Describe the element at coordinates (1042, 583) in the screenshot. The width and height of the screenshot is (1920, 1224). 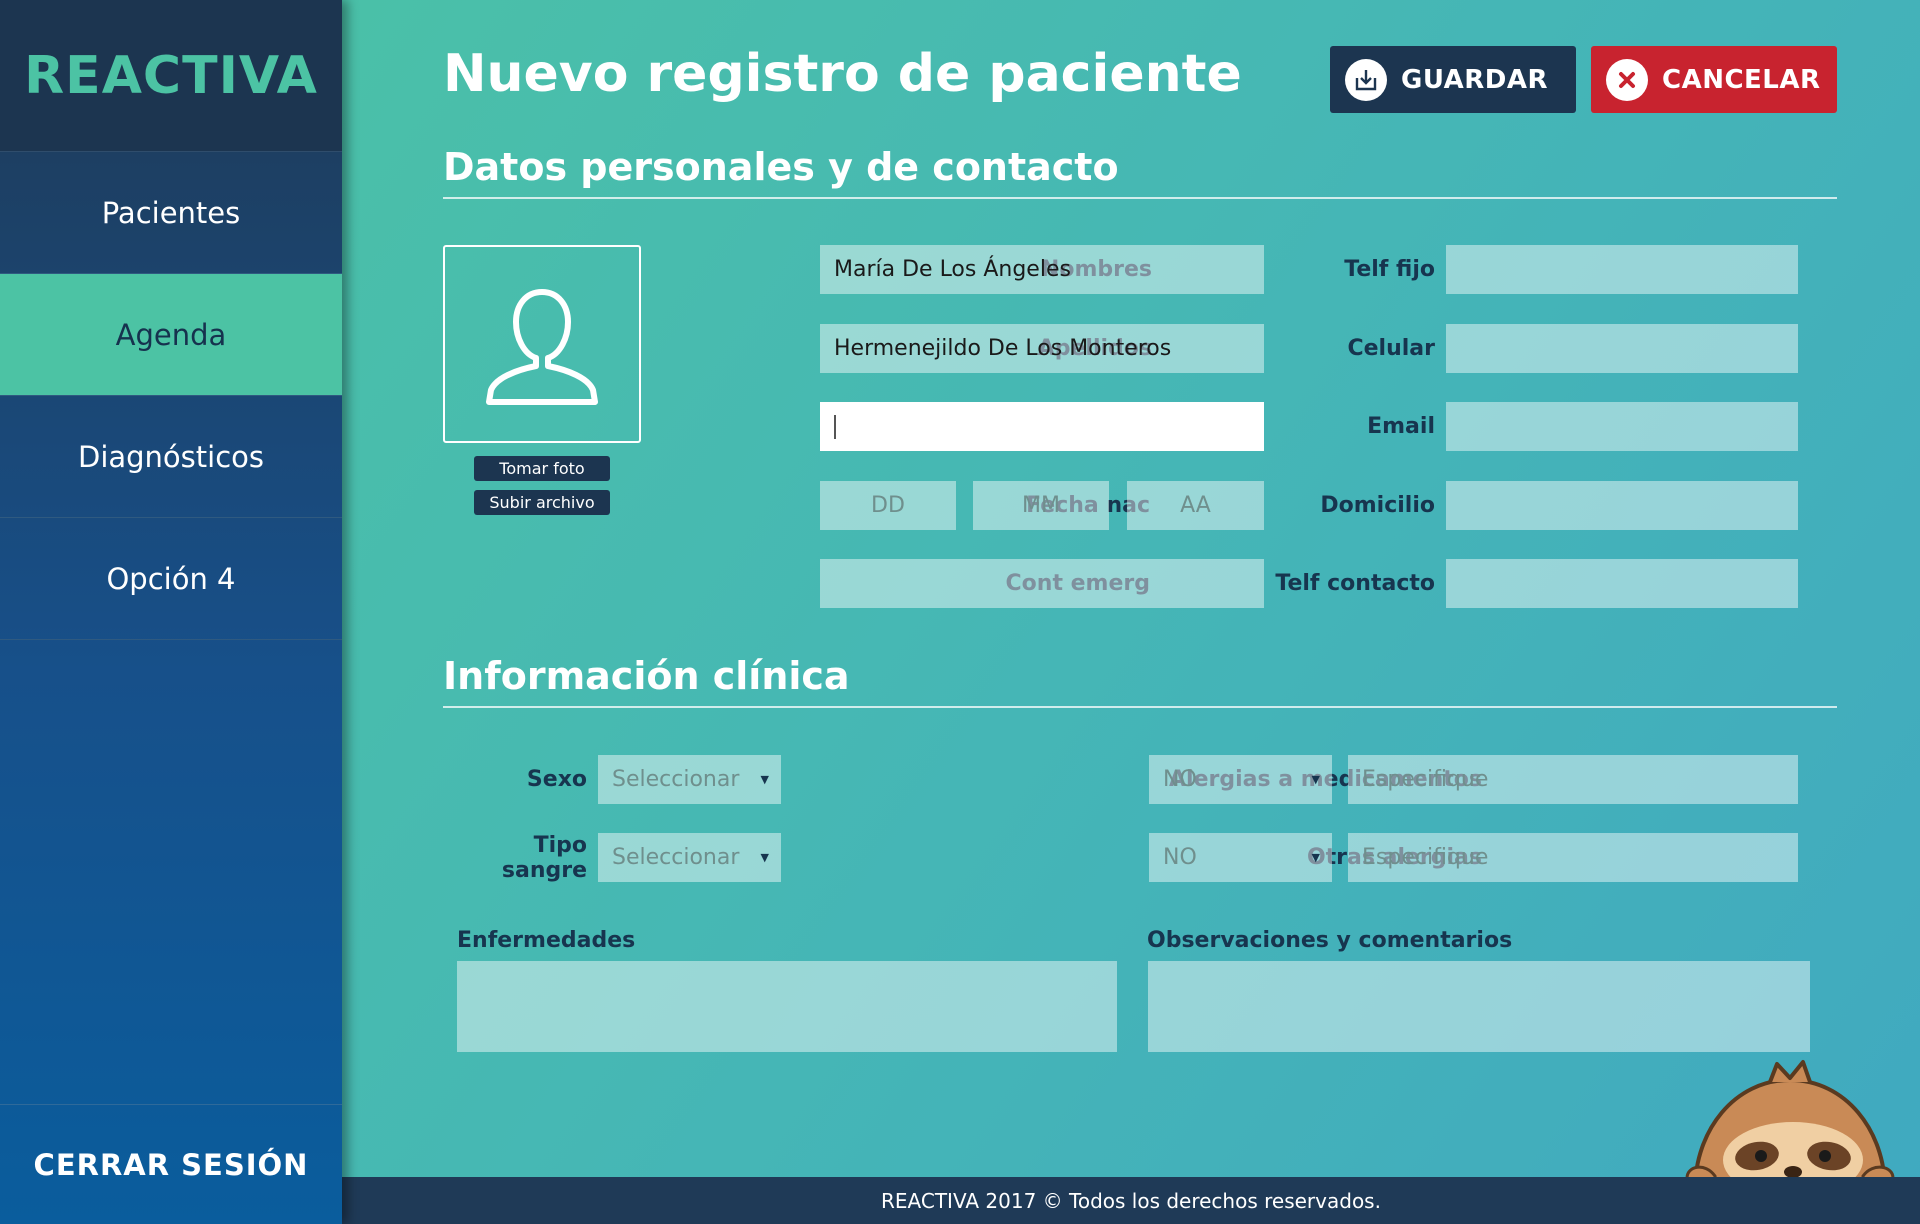
I see `cont-emerg-field` at that location.